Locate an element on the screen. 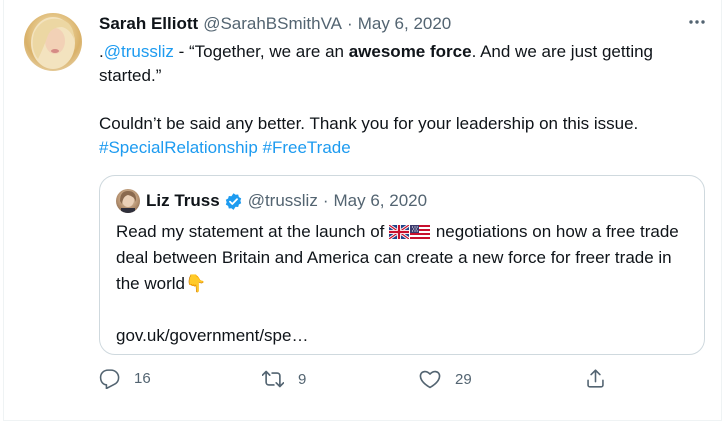  text-segment: Read my statement at the launch of is located at coordinates (253, 231).